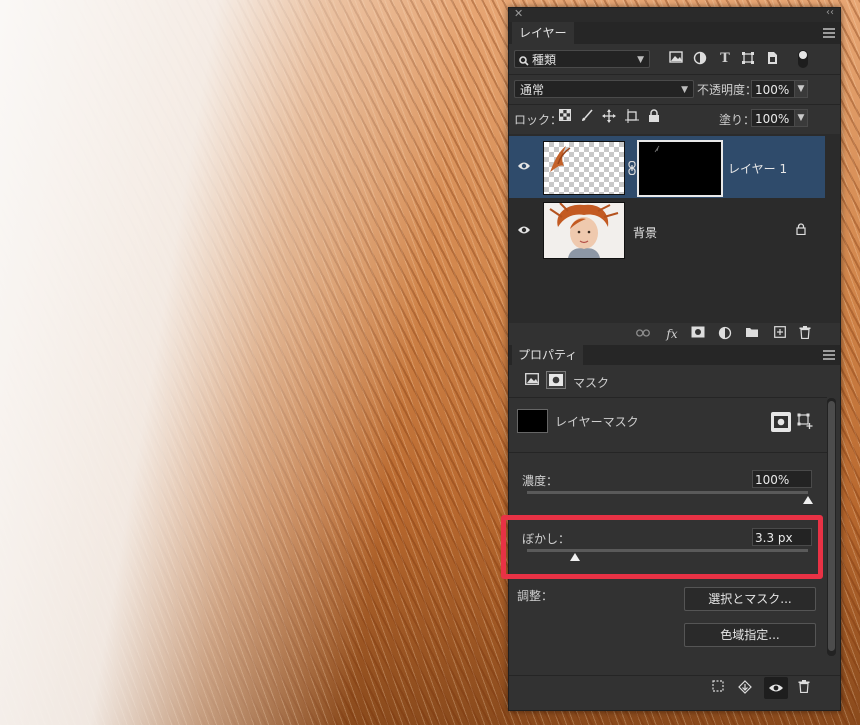 The height and width of the screenshot is (725, 860). What do you see at coordinates (574, 557) in the screenshot?
I see `feather-slider-thumb` at bounding box center [574, 557].